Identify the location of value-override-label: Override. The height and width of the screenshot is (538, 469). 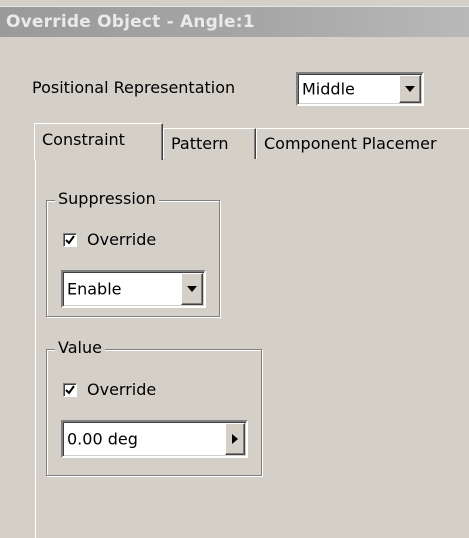
(122, 389).